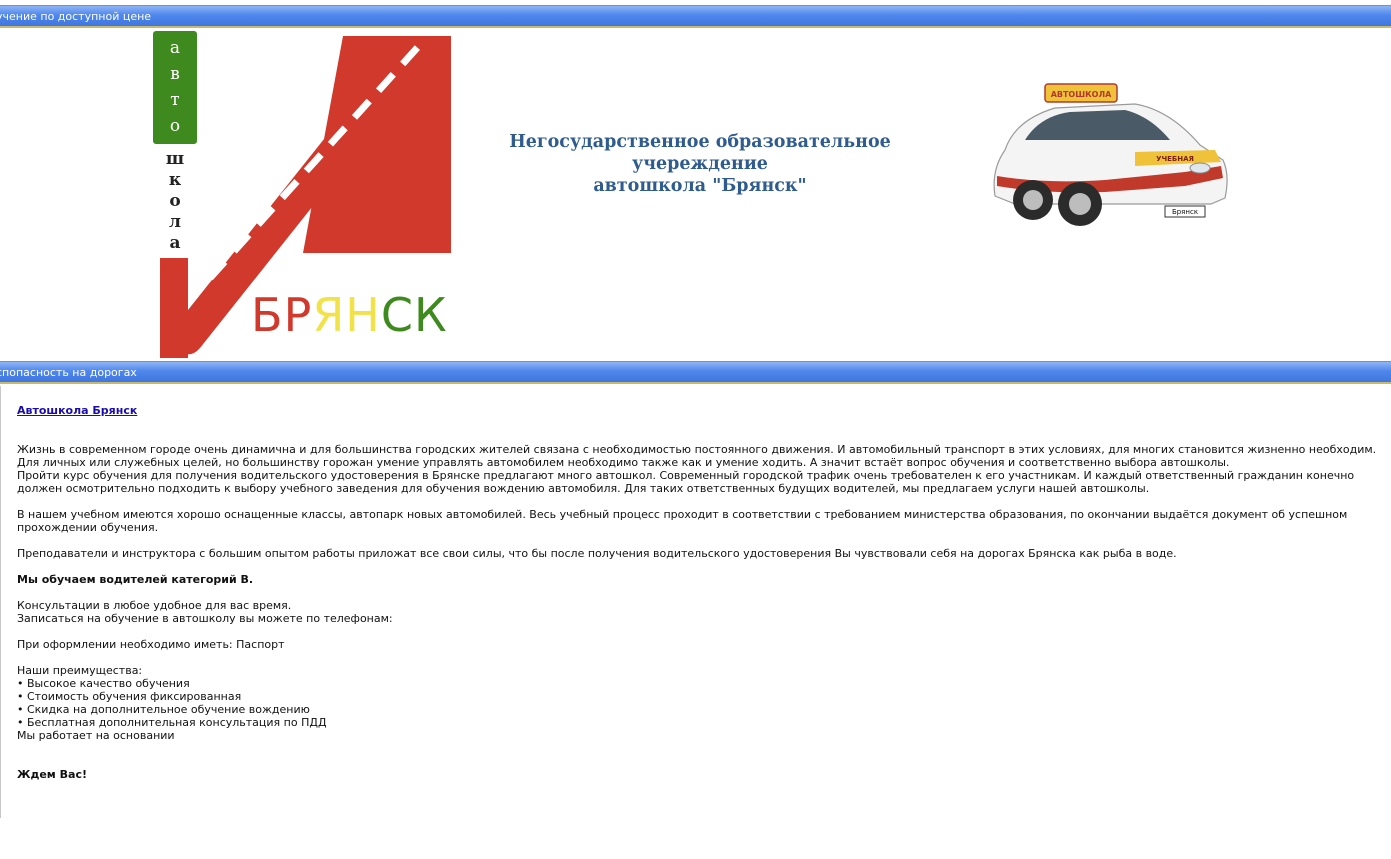 The width and height of the screenshot is (1391, 859). What do you see at coordinates (175, 48) in the screenshot?
I see `logo-letter-avto: а` at bounding box center [175, 48].